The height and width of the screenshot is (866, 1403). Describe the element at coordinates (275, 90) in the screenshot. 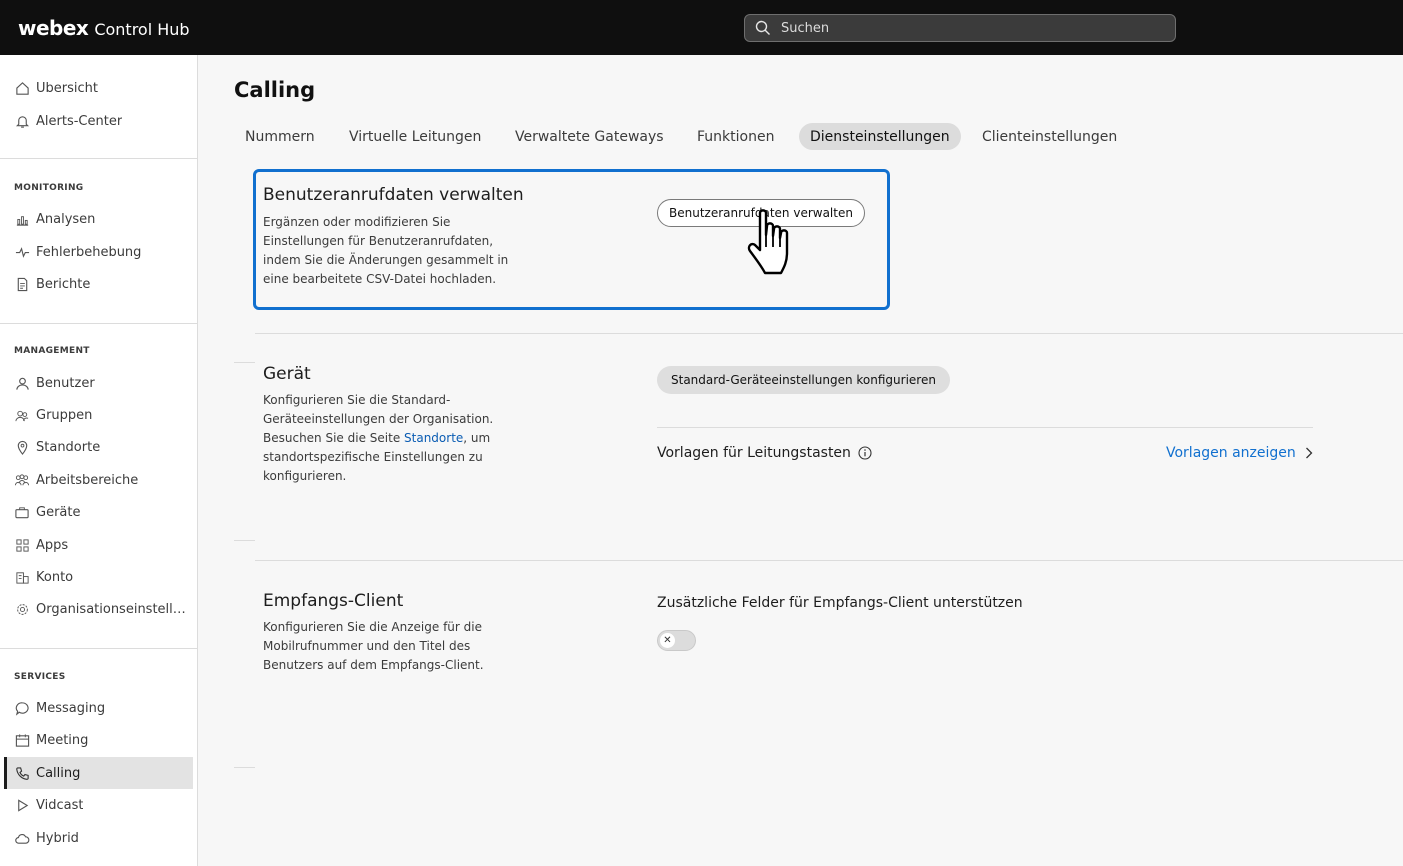

I see `page-title: Calling` at that location.